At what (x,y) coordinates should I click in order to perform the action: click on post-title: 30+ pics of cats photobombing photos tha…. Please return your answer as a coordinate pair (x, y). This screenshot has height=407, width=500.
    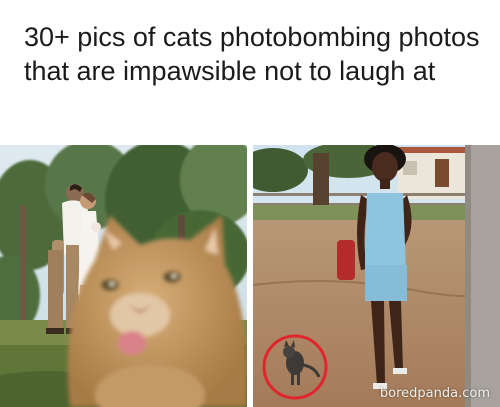
    Looking at the image, I should click on (252, 54).